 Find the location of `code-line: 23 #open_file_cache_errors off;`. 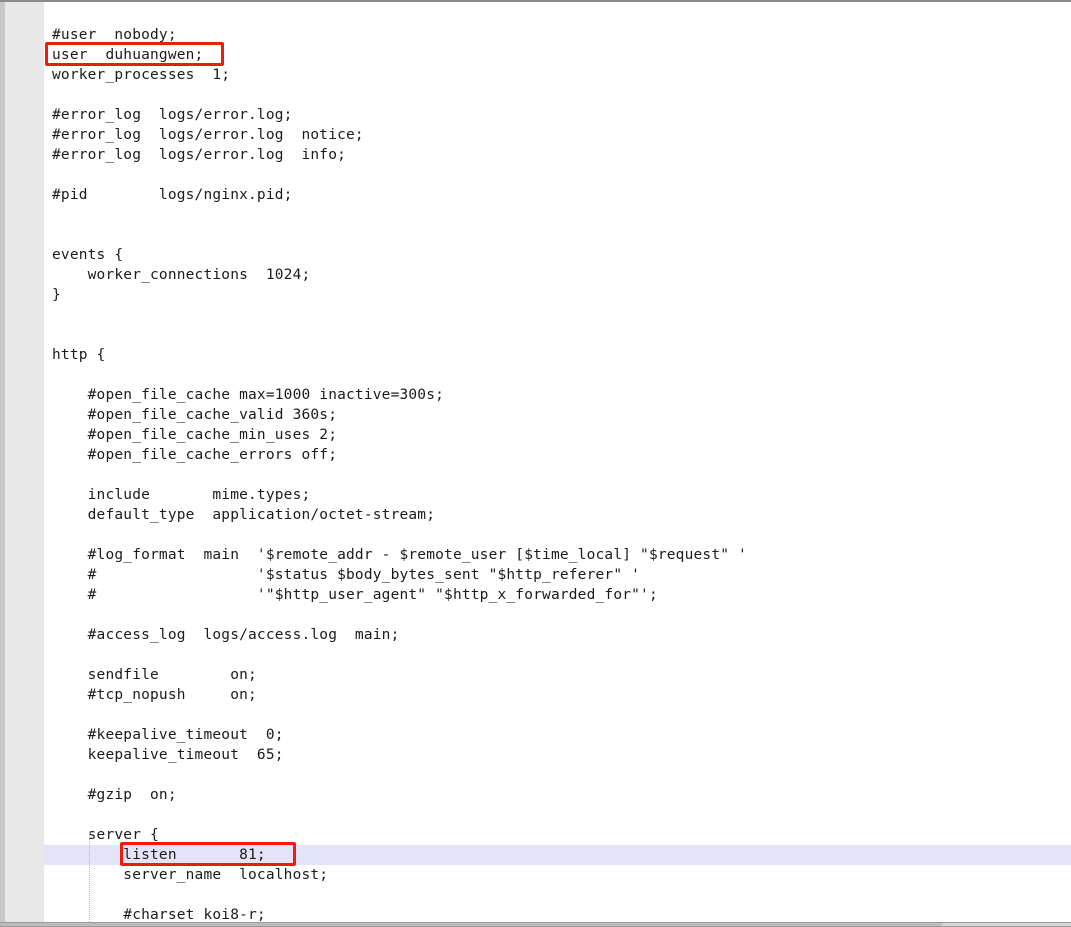

code-line: 23 #open_file_cache_errors off; is located at coordinates (535, 455).